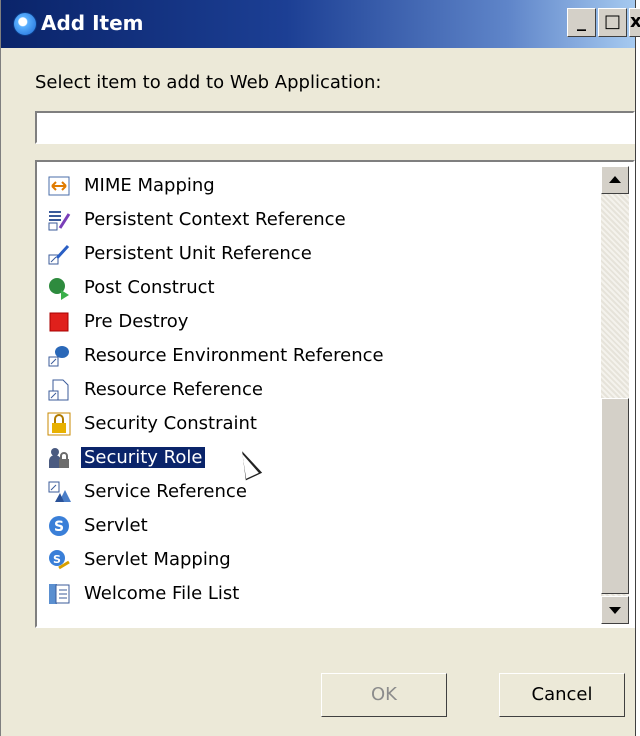 This screenshot has width=640, height=736. Describe the element at coordinates (149, 185) in the screenshot. I see `item-label: MIME Mapping` at that location.